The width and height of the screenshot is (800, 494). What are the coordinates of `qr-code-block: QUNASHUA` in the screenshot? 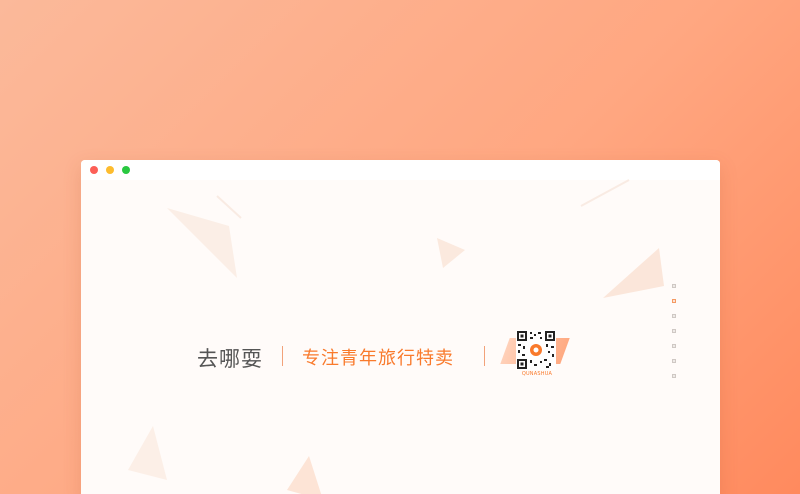 It's located at (535, 354).